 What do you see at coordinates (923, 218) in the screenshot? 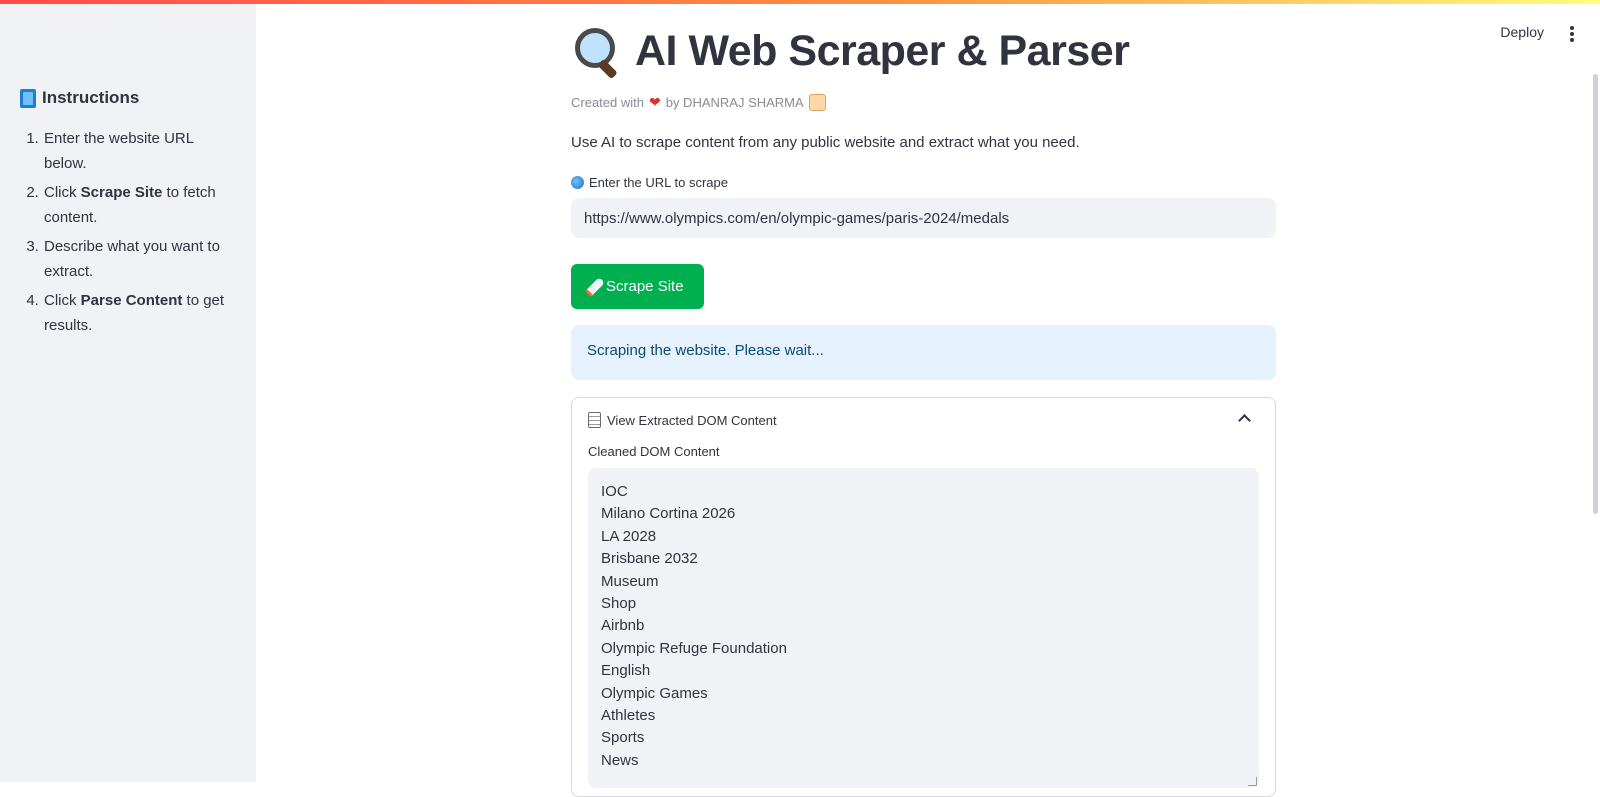
I see `url-input` at bounding box center [923, 218].